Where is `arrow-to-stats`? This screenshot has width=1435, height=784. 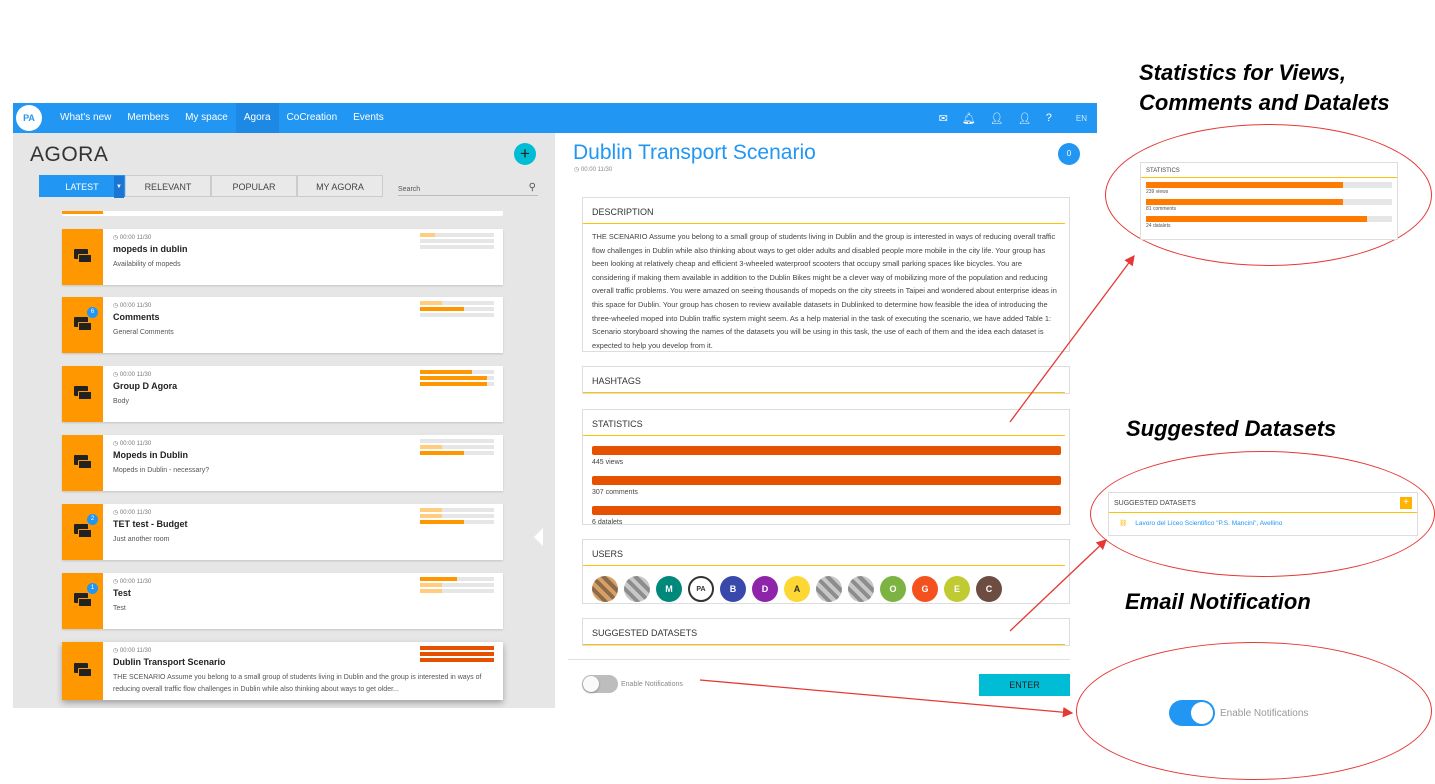
arrow-to-stats is located at coordinates (1072, 338).